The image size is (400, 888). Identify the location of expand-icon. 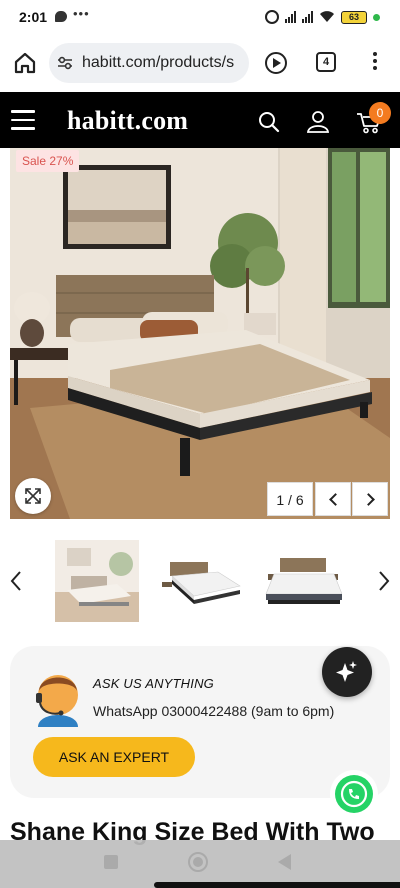
(33, 496).